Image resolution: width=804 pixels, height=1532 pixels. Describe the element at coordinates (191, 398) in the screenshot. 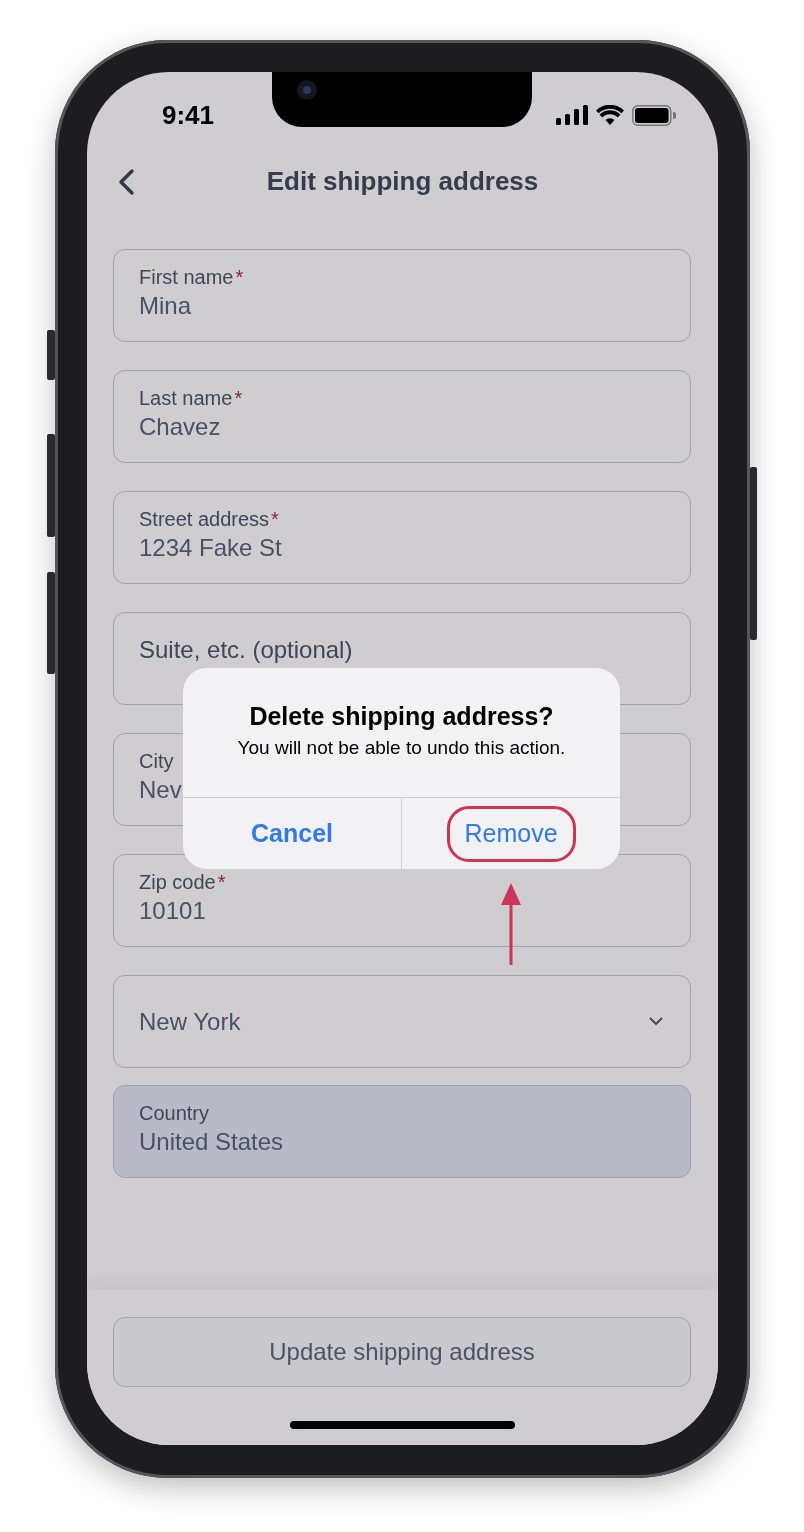

I see `field-label: Last name*` at that location.